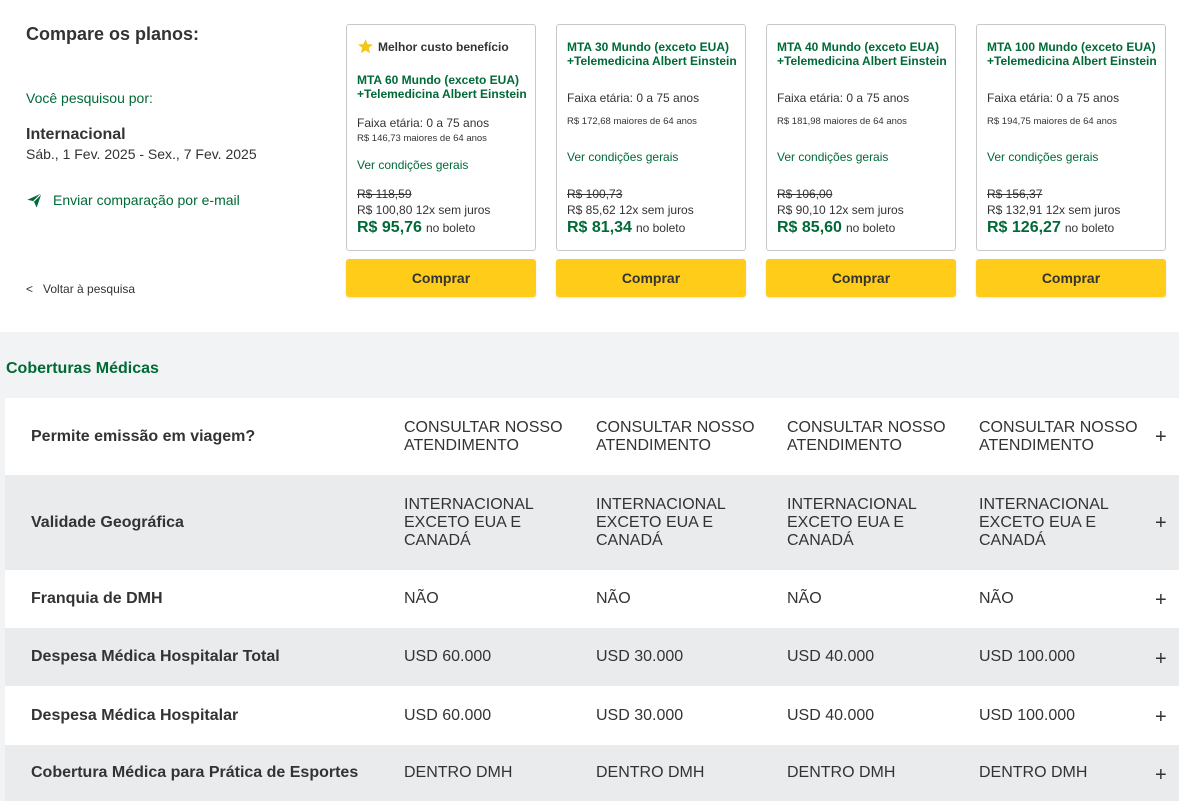 The width and height of the screenshot is (1179, 801). What do you see at coordinates (599, 227) in the screenshot?
I see `boleto-price: R$ 81,34` at bounding box center [599, 227].